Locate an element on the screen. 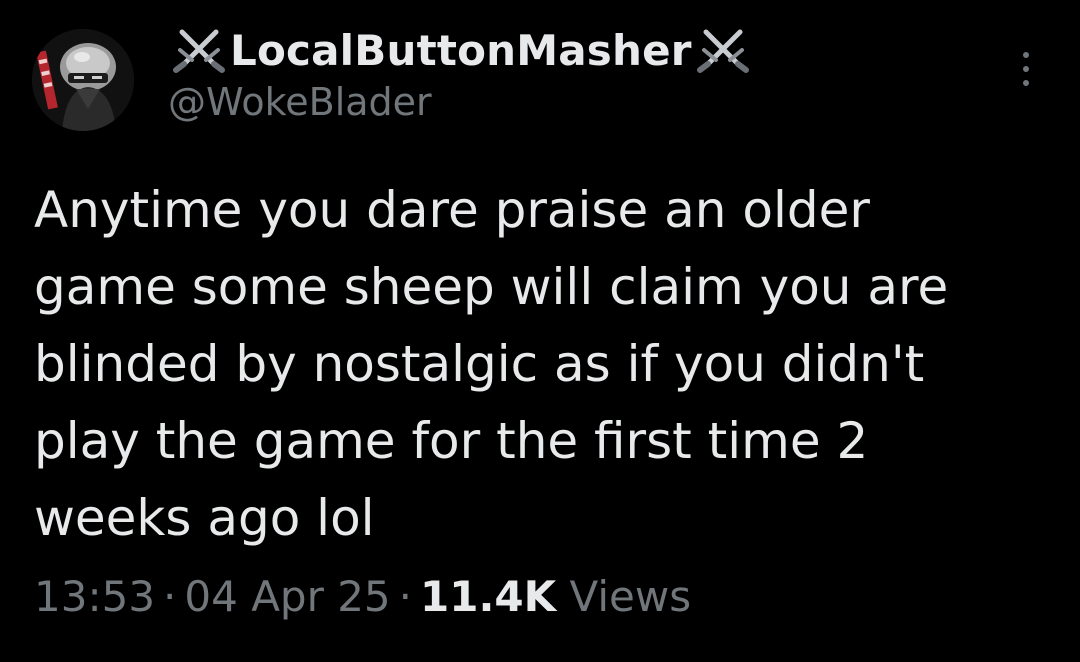  tweet-text-line: Anytime you dare praise an older is located at coordinates (452, 210).